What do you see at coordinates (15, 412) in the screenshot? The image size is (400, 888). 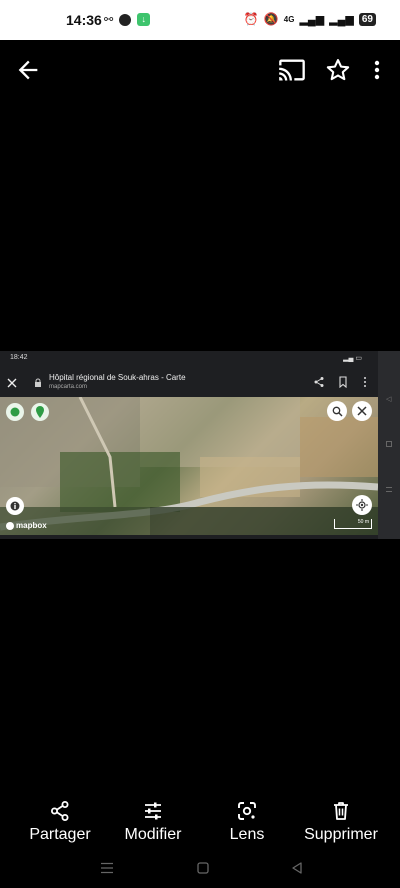 I see `phone-icon` at bounding box center [15, 412].